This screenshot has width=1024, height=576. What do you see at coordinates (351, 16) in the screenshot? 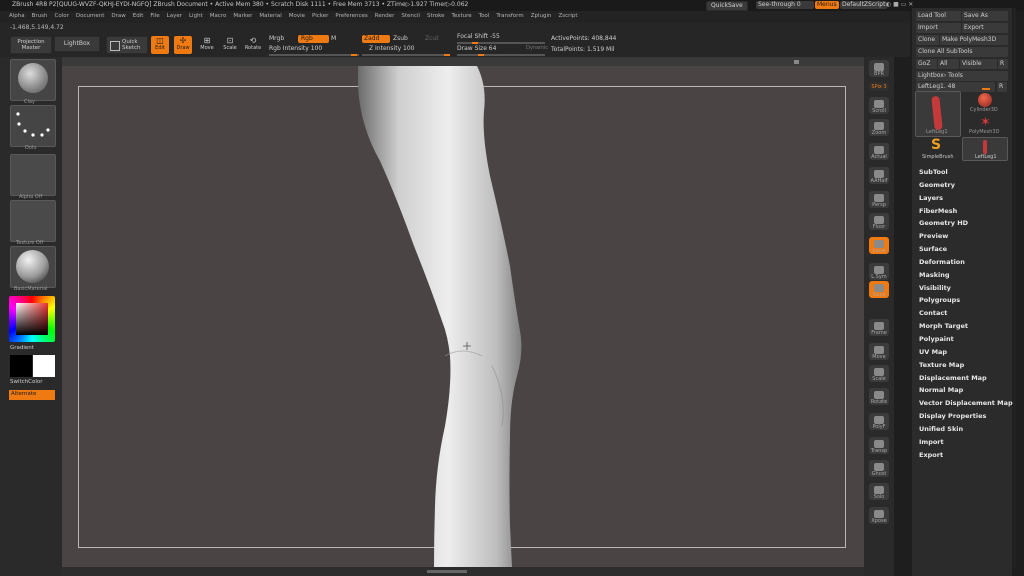
I see `menu-preferences: Preferences` at bounding box center [351, 16].